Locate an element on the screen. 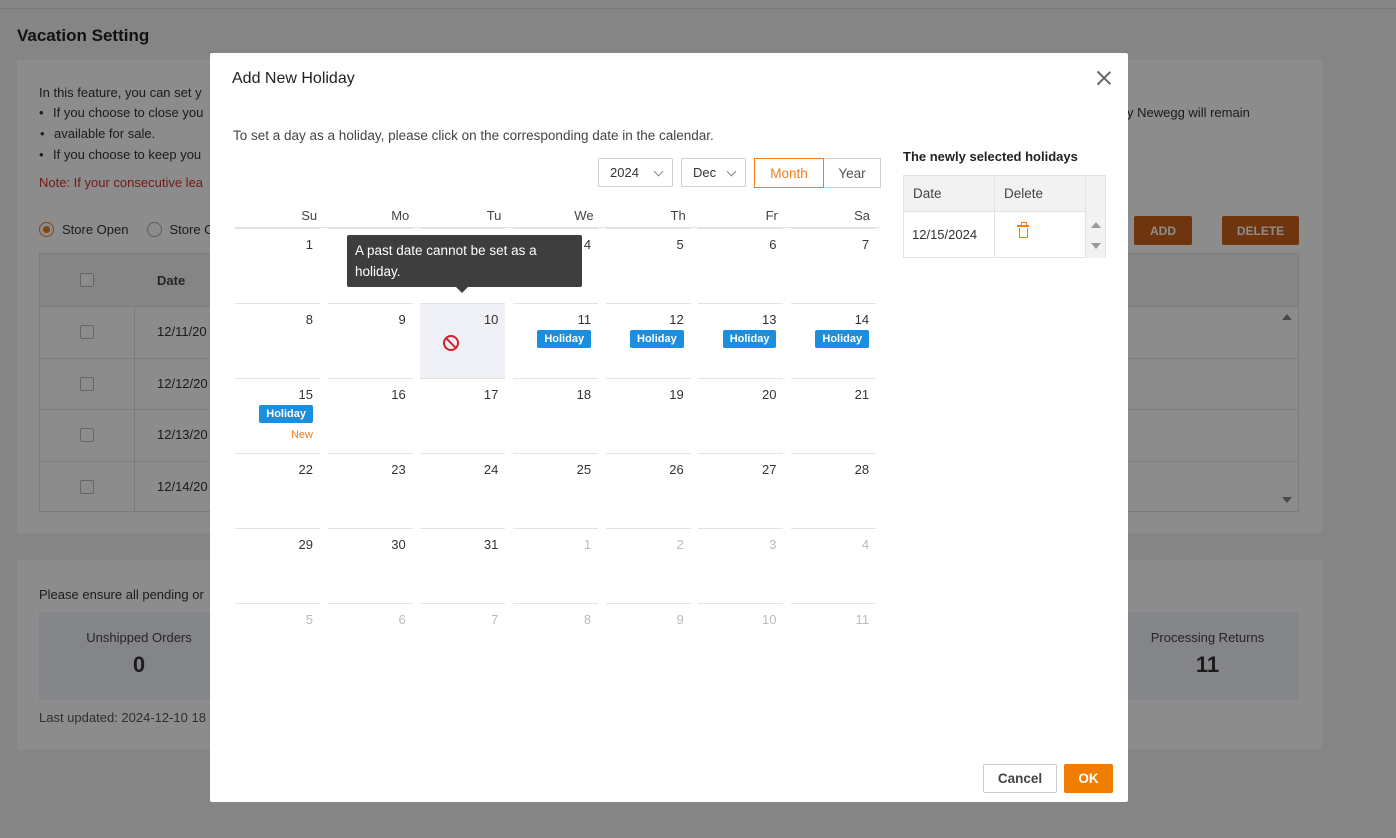 This screenshot has height=838, width=1396. calendar-day: 2 is located at coordinates (648, 565).